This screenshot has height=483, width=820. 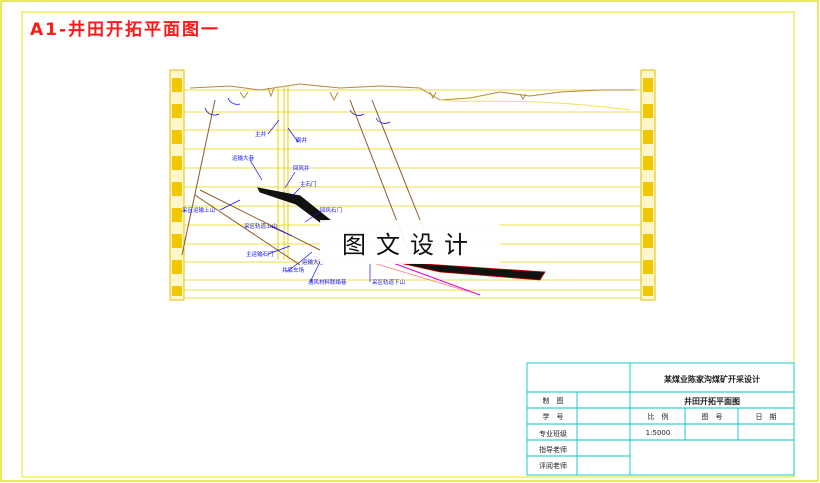 What do you see at coordinates (198, 210) in the screenshot?
I see `annotation-label: 采区运输上山` at bounding box center [198, 210].